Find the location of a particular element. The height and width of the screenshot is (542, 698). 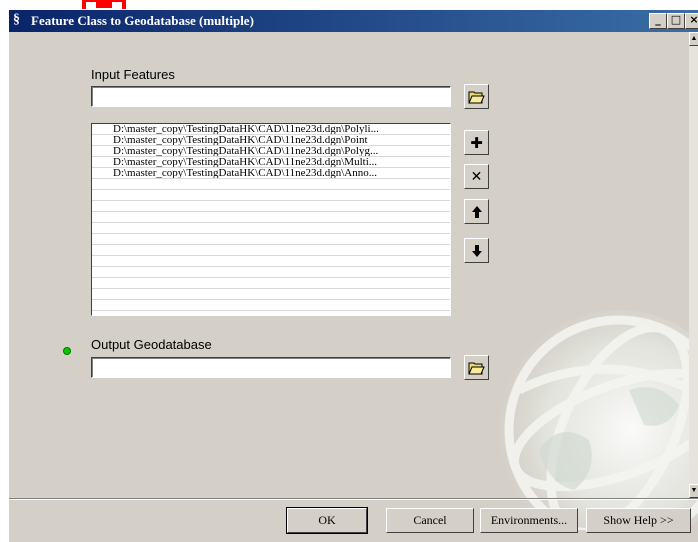

move-down-icon is located at coordinates (476, 250).